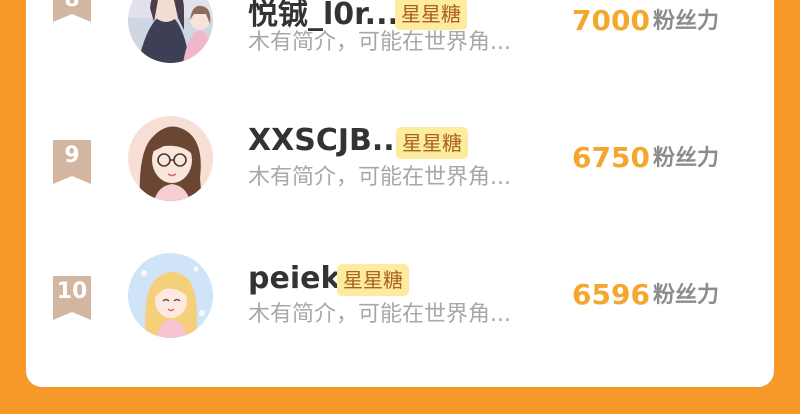 Image resolution: width=800 pixels, height=414 pixels. What do you see at coordinates (611, 20) in the screenshot?
I see `fans-count: 7000` at bounding box center [611, 20].